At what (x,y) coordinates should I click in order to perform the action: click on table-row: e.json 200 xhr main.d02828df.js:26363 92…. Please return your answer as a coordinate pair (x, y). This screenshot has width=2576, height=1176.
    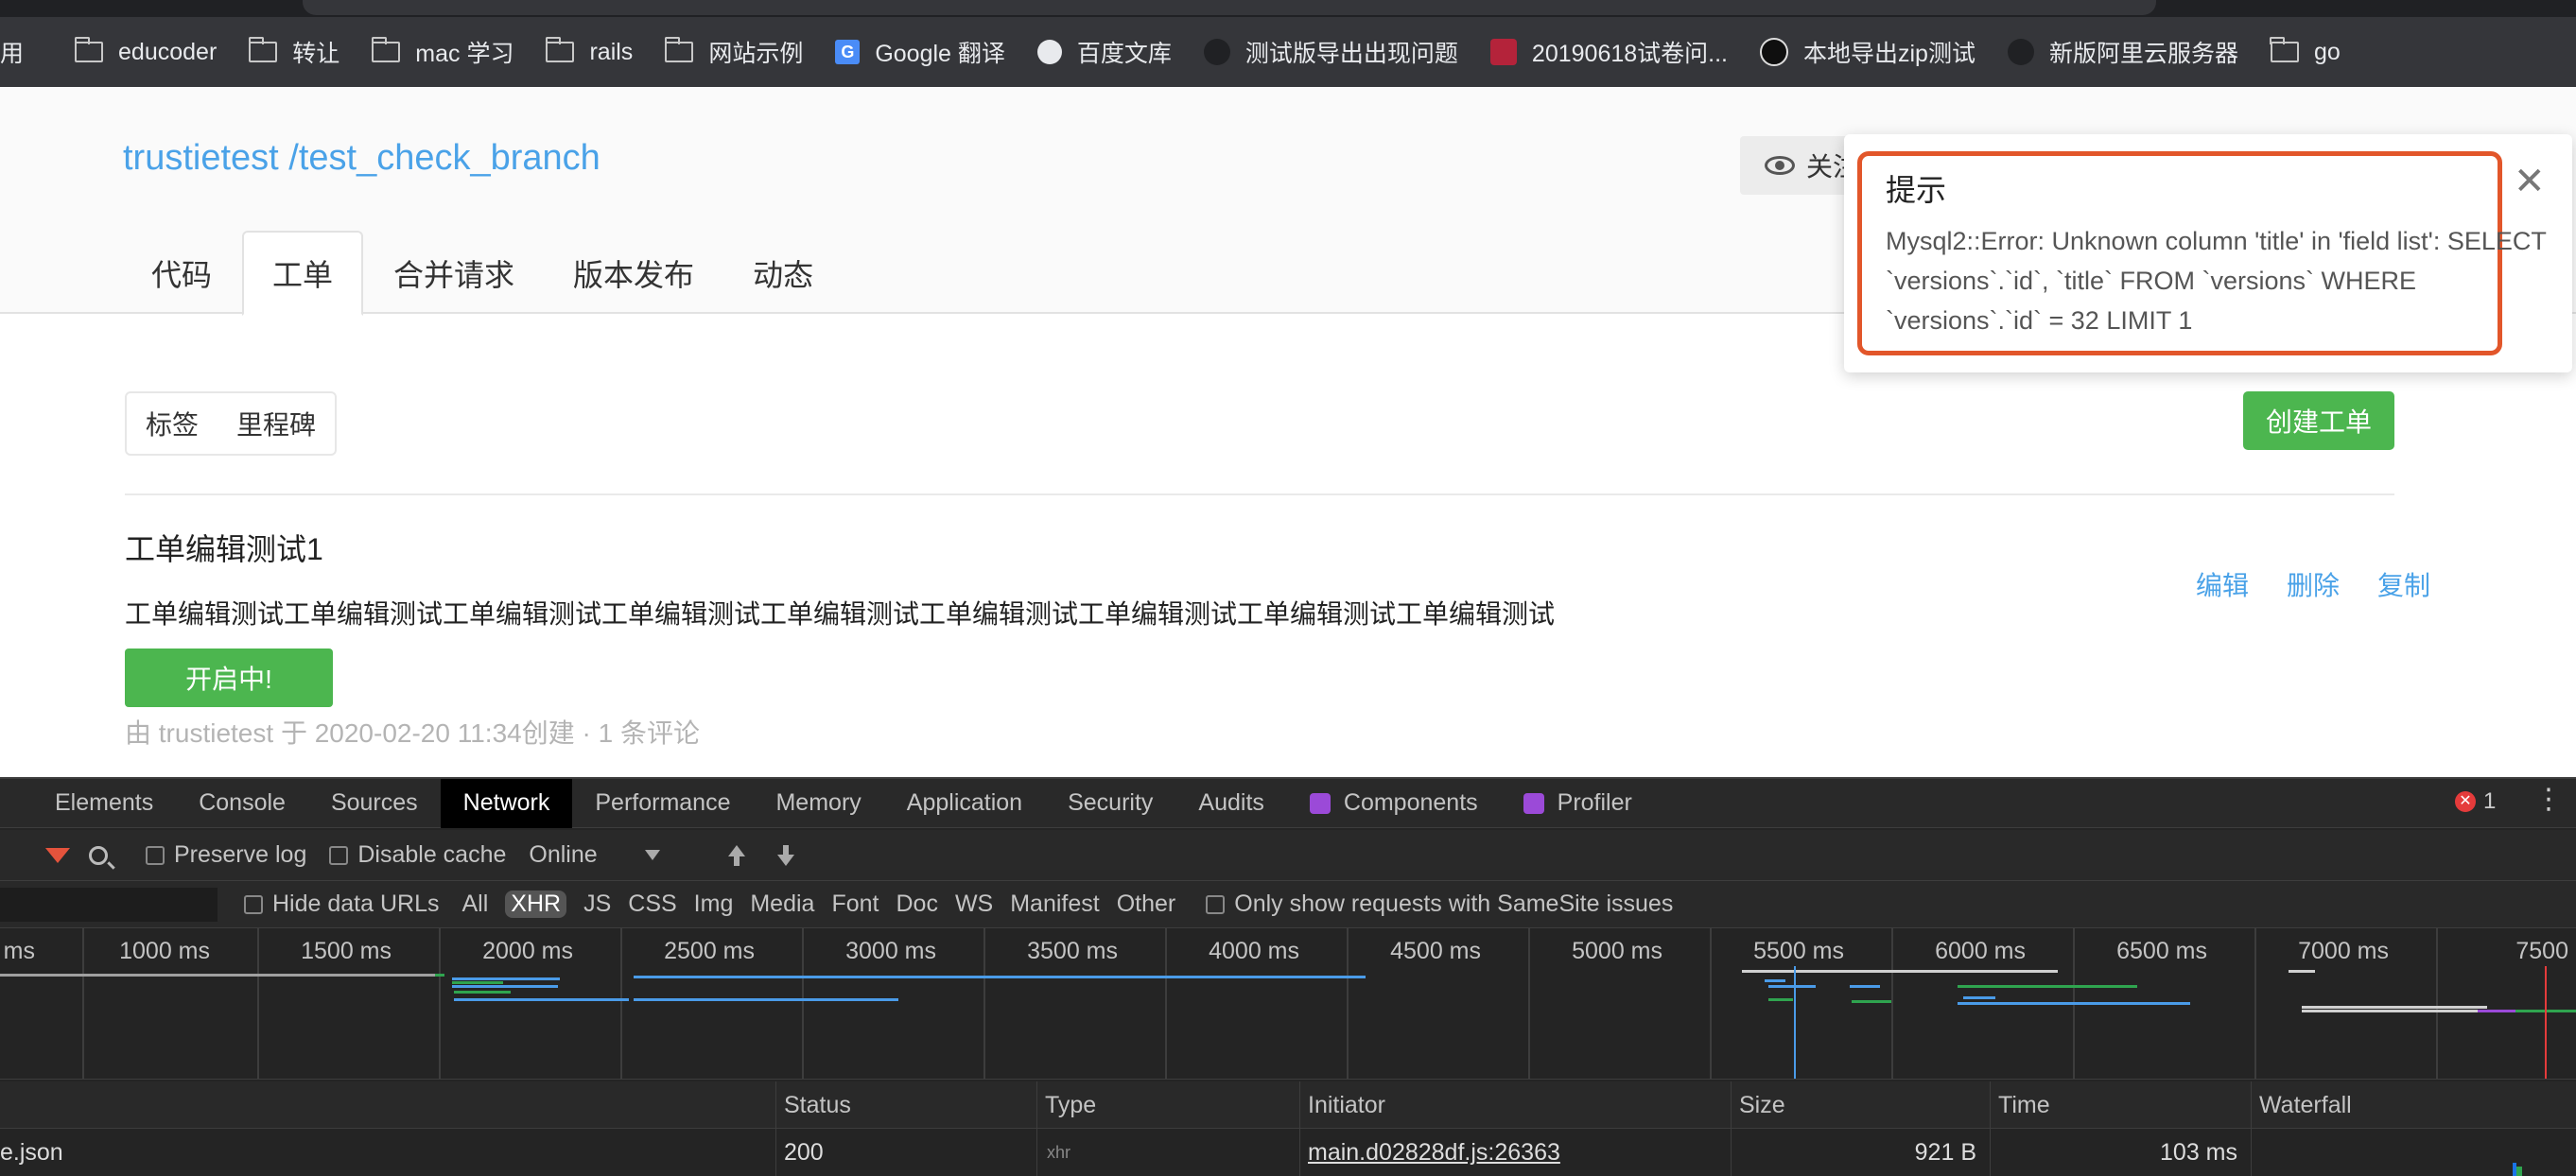
    Looking at the image, I should click on (1288, 1152).